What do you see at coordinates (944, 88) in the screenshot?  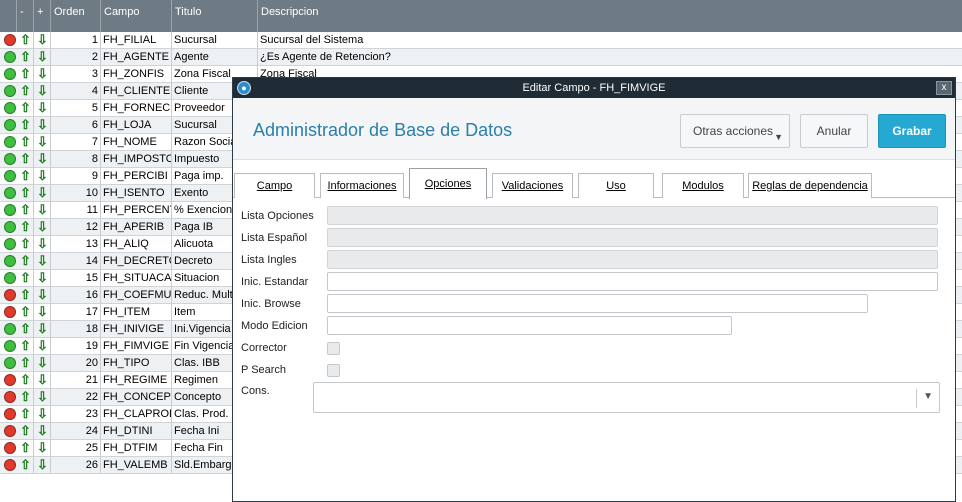 I see `close-button: x` at bounding box center [944, 88].